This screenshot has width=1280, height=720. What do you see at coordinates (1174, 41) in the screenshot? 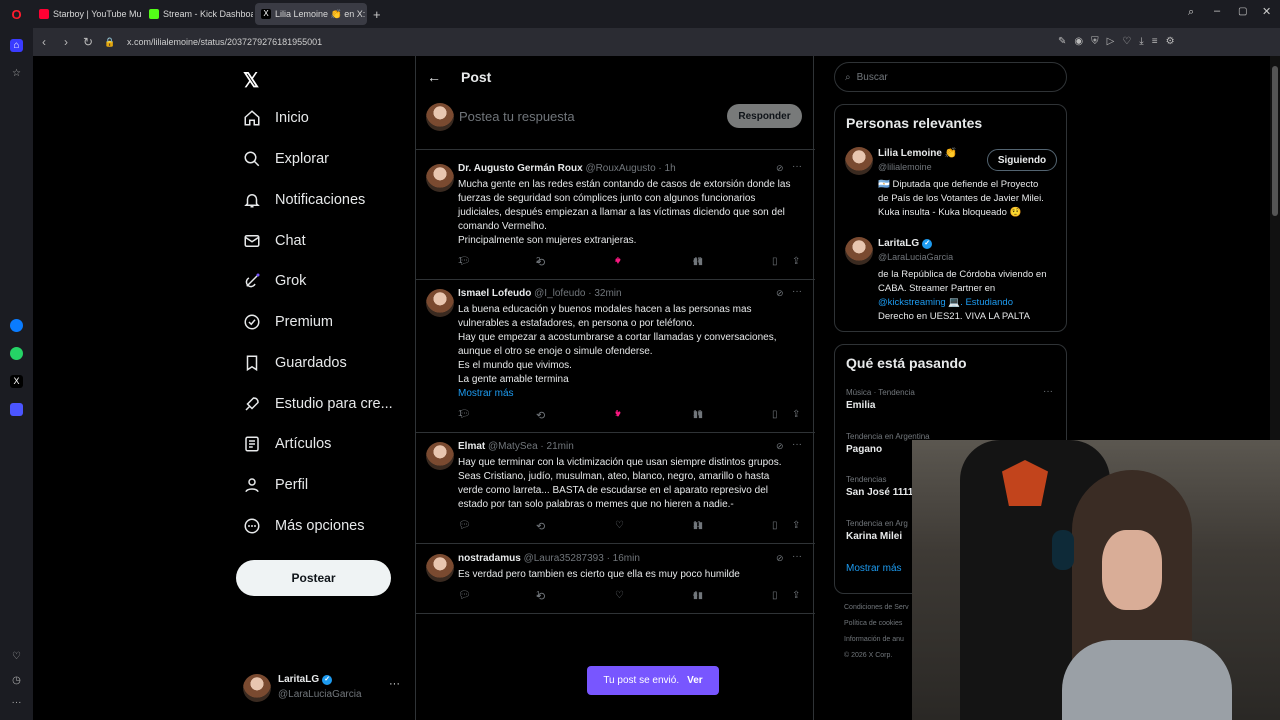
I see `extensions-icon: ⚙` at bounding box center [1174, 41].